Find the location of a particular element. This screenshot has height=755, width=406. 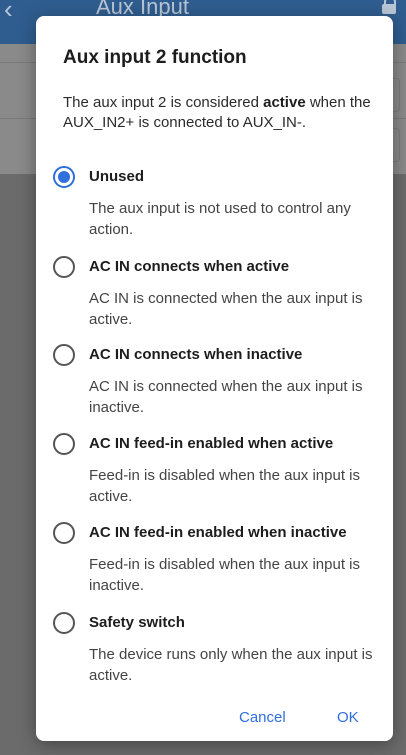

dialog-title: Aux input 2 function is located at coordinates (155, 57).